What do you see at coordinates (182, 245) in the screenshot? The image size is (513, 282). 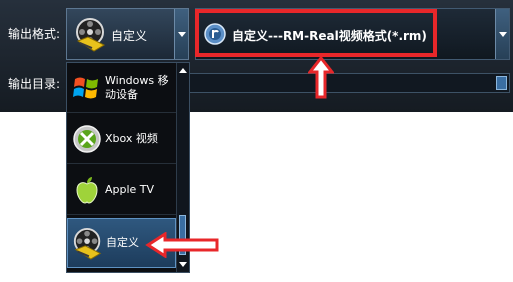 I see `annotation-left-arrow` at bounding box center [182, 245].